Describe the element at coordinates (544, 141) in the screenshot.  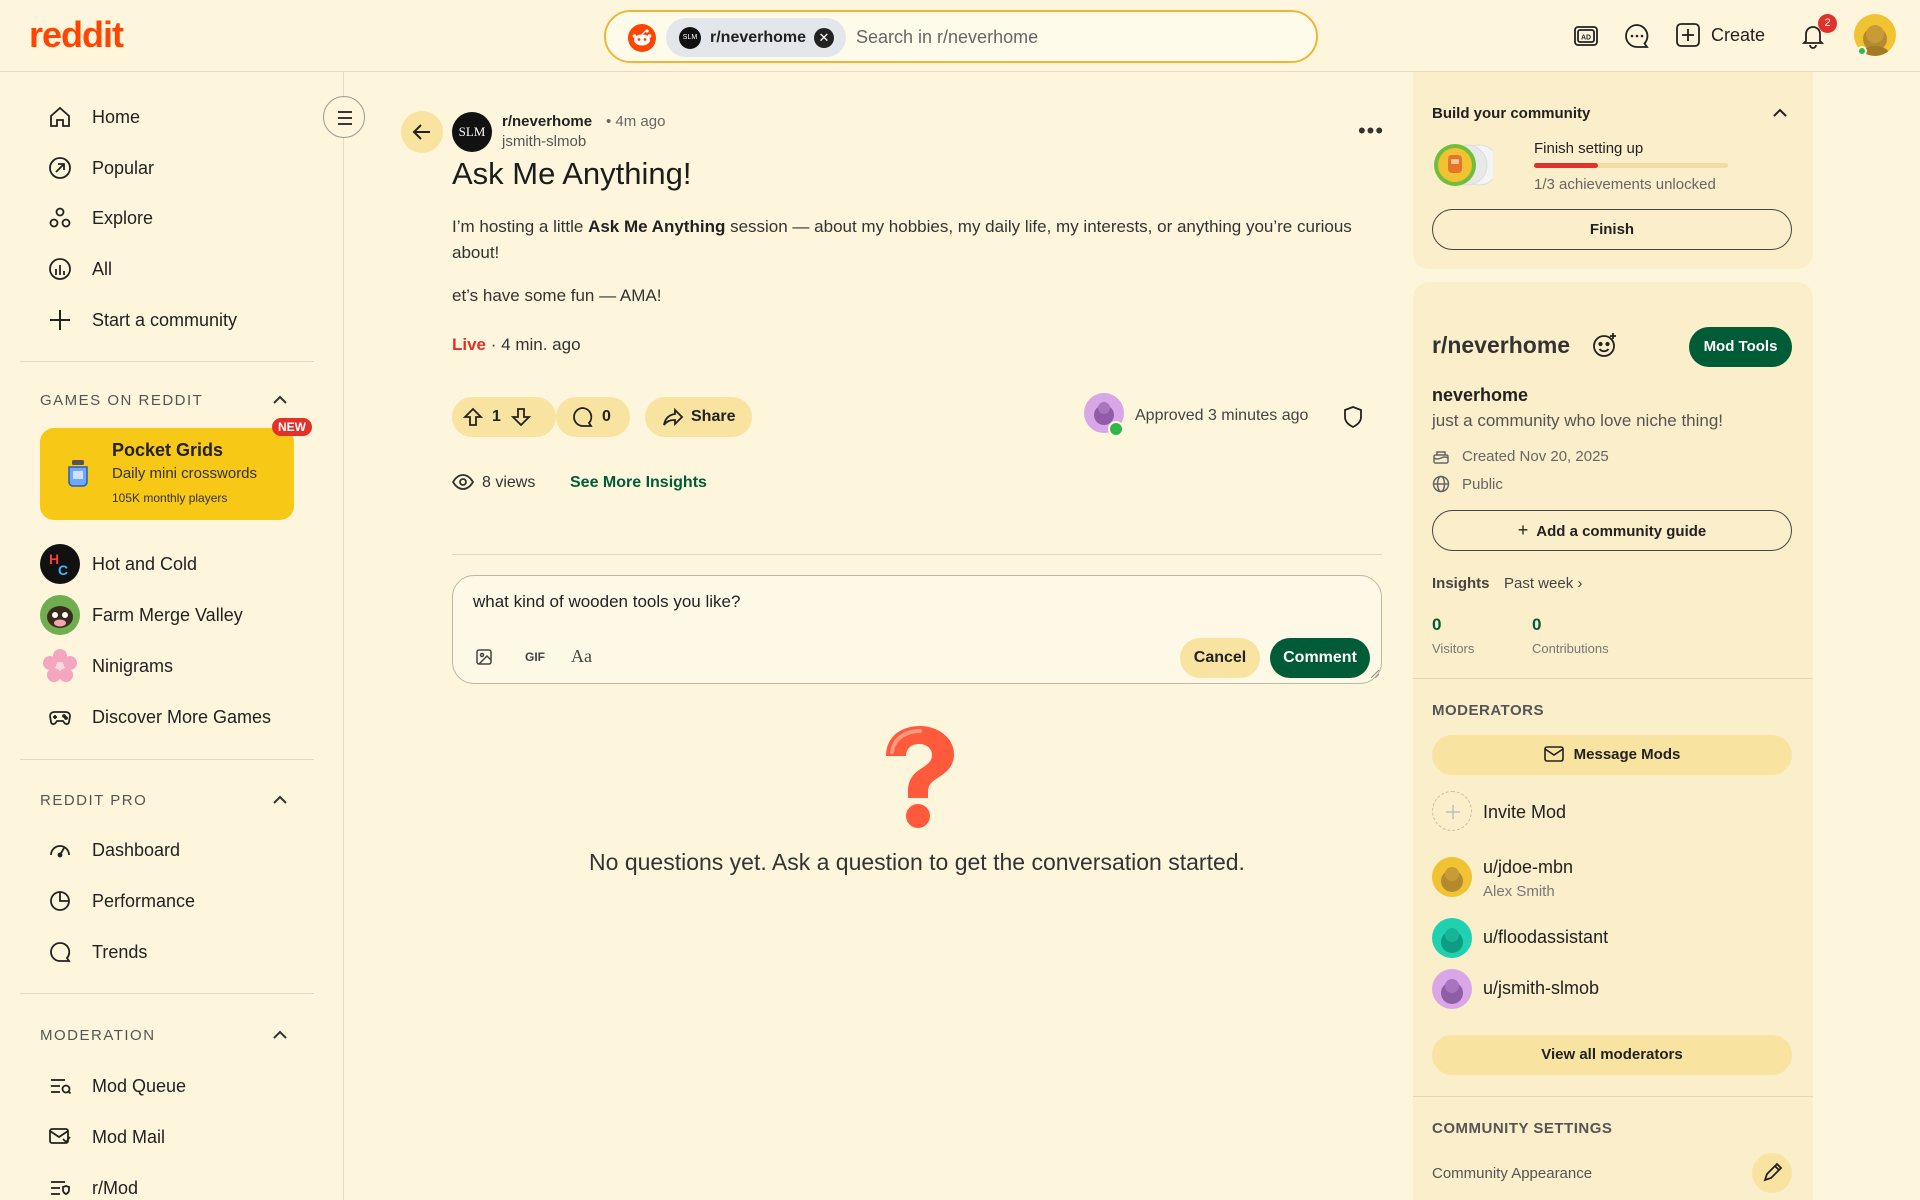
I see `post-author-link: jsmith-slmob` at that location.